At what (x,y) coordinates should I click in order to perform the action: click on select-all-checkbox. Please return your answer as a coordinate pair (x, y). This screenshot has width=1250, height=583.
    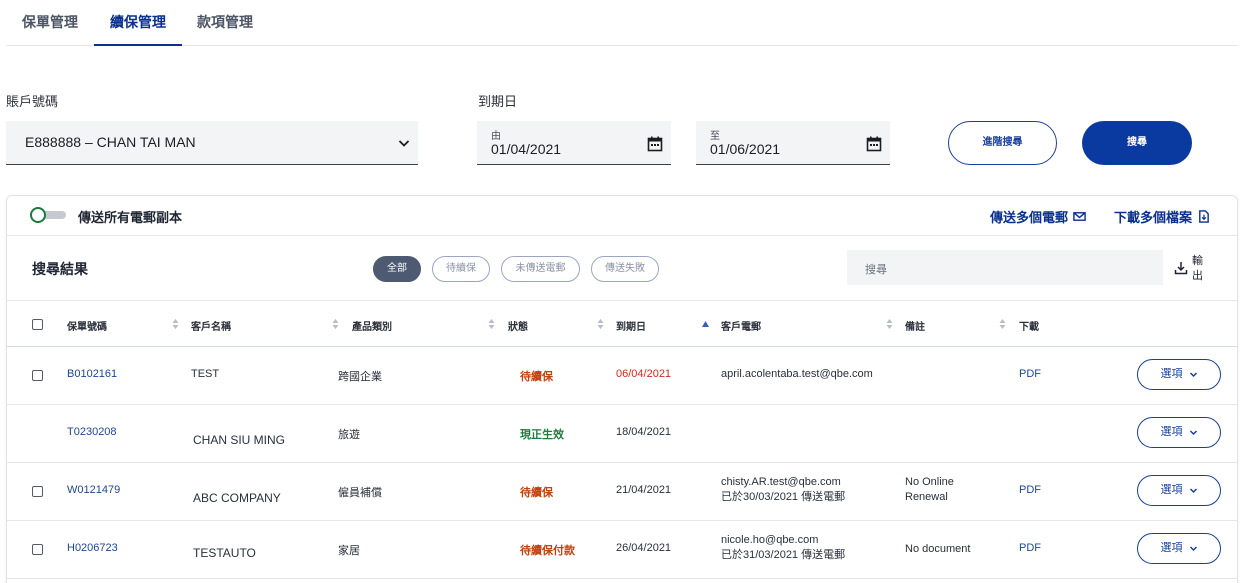
    Looking at the image, I should click on (37, 324).